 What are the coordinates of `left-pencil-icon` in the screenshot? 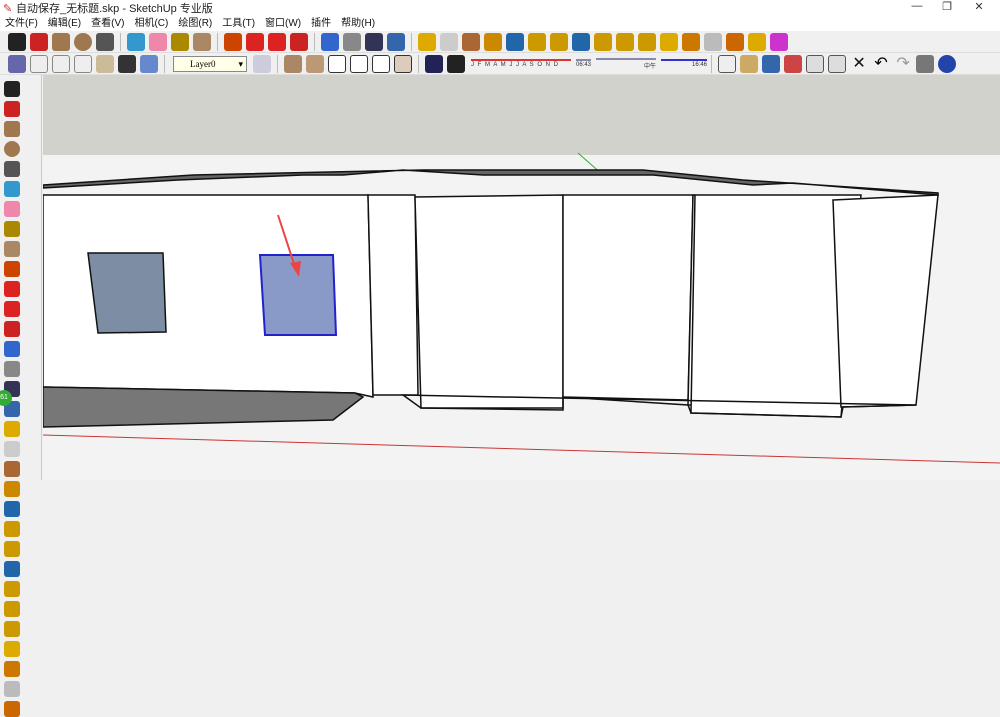 It's located at (12, 109).